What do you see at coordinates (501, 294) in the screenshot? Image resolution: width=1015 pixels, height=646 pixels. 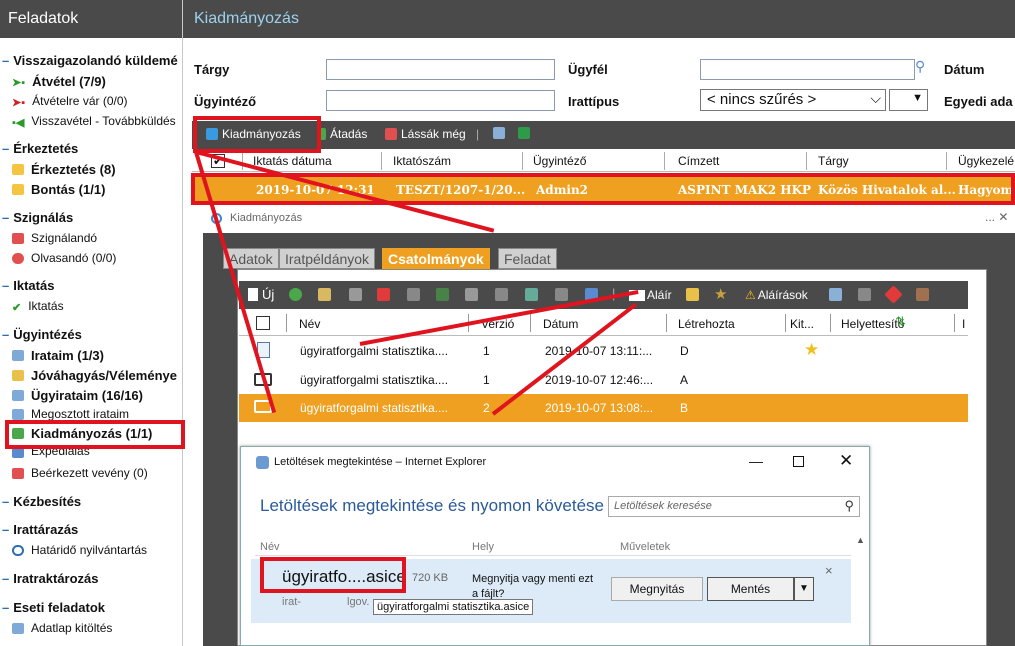 I see `grid-icon` at bounding box center [501, 294].